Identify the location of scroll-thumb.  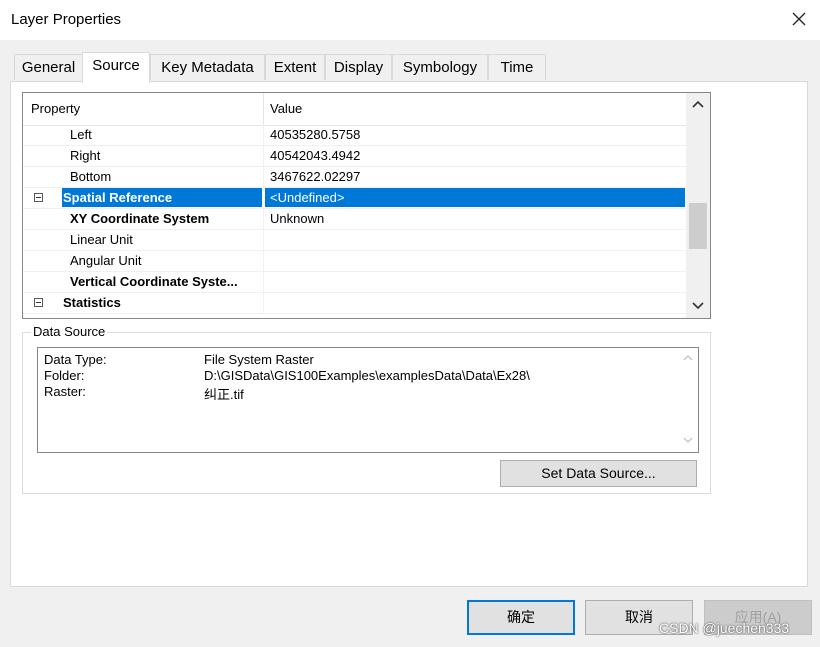
(698, 226).